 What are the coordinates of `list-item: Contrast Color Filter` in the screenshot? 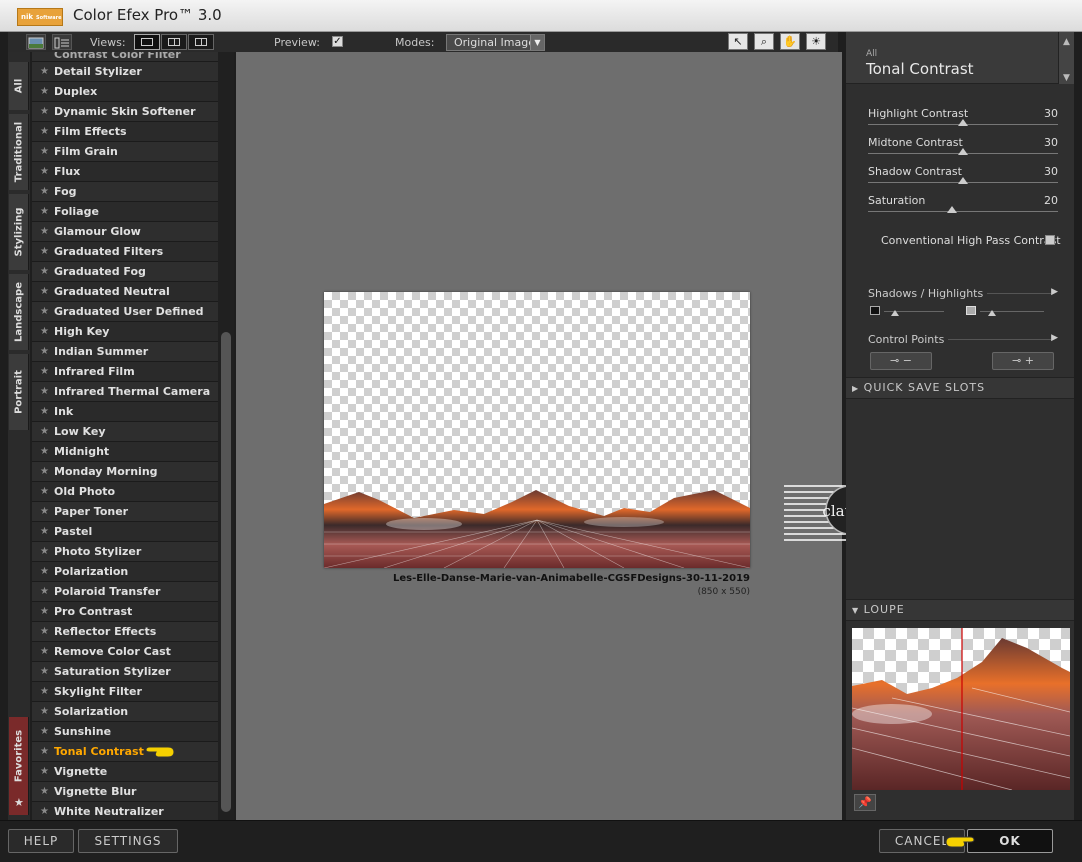 It's located at (125, 57).